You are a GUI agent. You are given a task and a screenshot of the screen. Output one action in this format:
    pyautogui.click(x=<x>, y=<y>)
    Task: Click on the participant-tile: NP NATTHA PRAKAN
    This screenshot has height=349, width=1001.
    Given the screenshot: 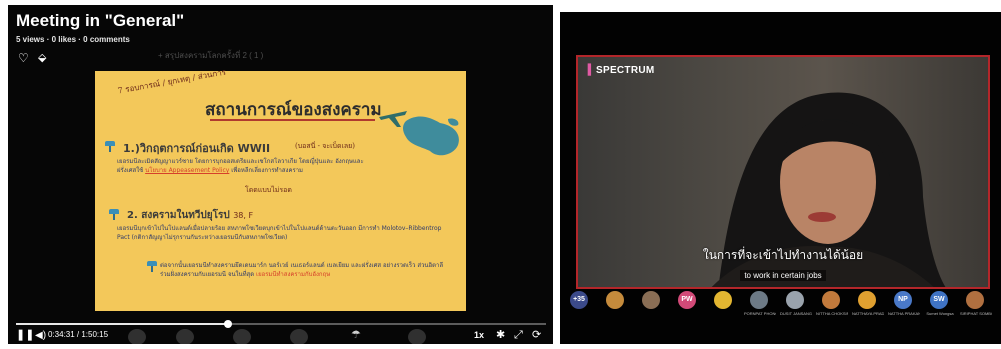 What is the action you would take?
    pyautogui.click(x=904, y=306)
    